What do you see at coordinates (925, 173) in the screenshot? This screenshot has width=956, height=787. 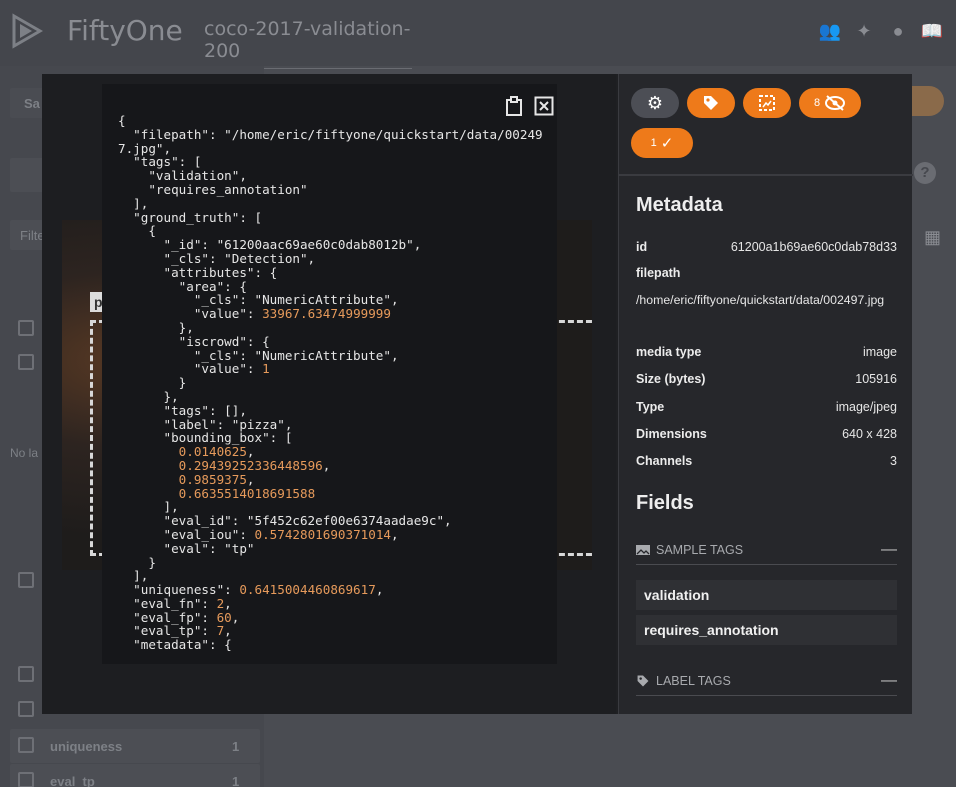 I see `help-icon: ?` at bounding box center [925, 173].